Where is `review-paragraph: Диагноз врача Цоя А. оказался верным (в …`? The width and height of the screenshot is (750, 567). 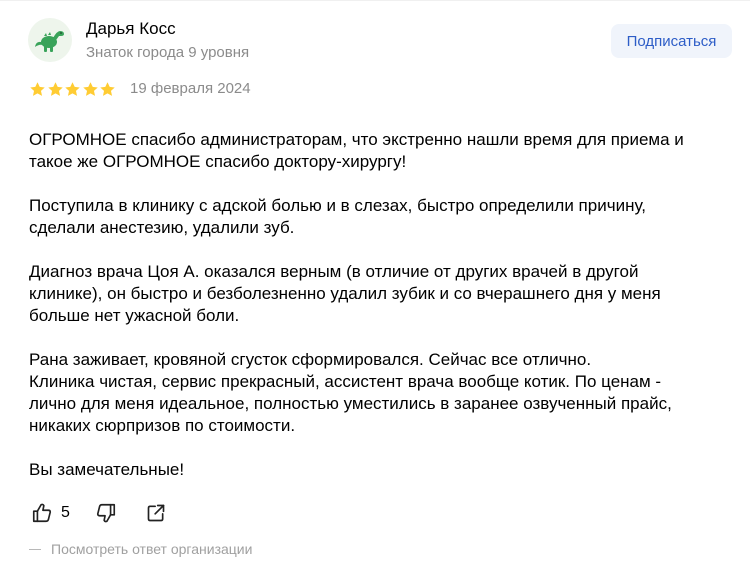 review-paragraph: Диагноз врача Цоя А. оказался верным (в … is located at coordinates (345, 293).